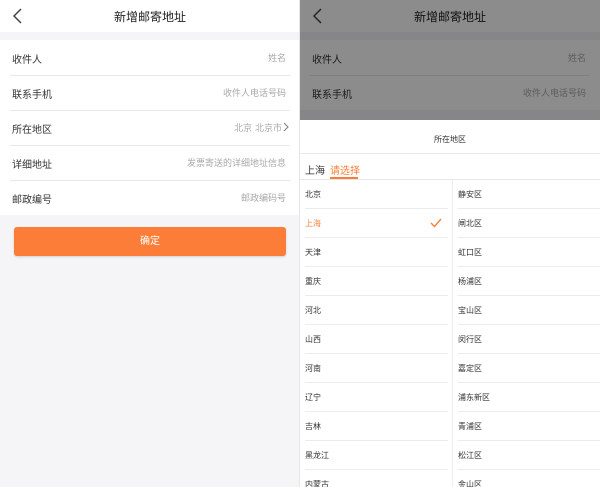 The height and width of the screenshot is (487, 600). I want to click on phone-input: 收件人电话号码, so click(254, 92).